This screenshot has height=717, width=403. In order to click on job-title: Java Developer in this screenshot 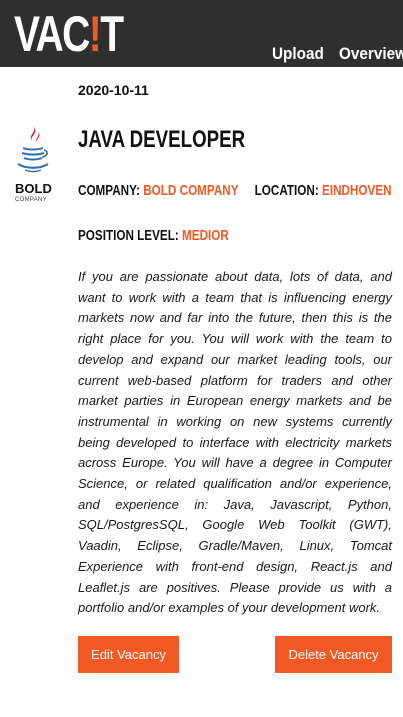, I will do `click(162, 139)`.